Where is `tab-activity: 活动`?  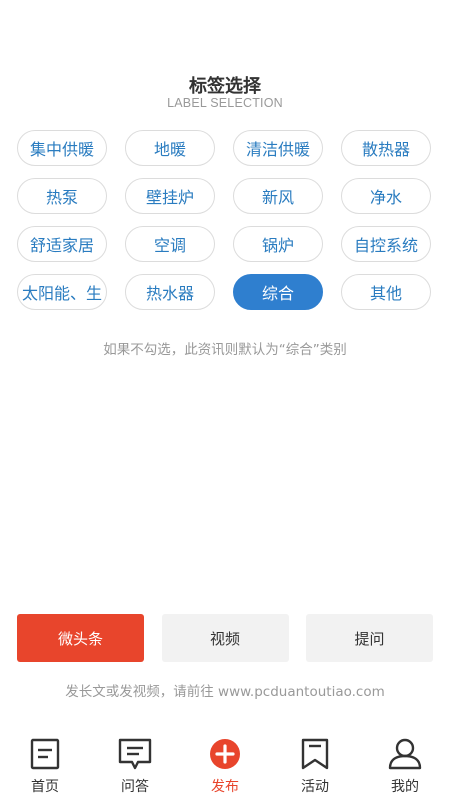 tab-activity: 活动 is located at coordinates (315, 766).